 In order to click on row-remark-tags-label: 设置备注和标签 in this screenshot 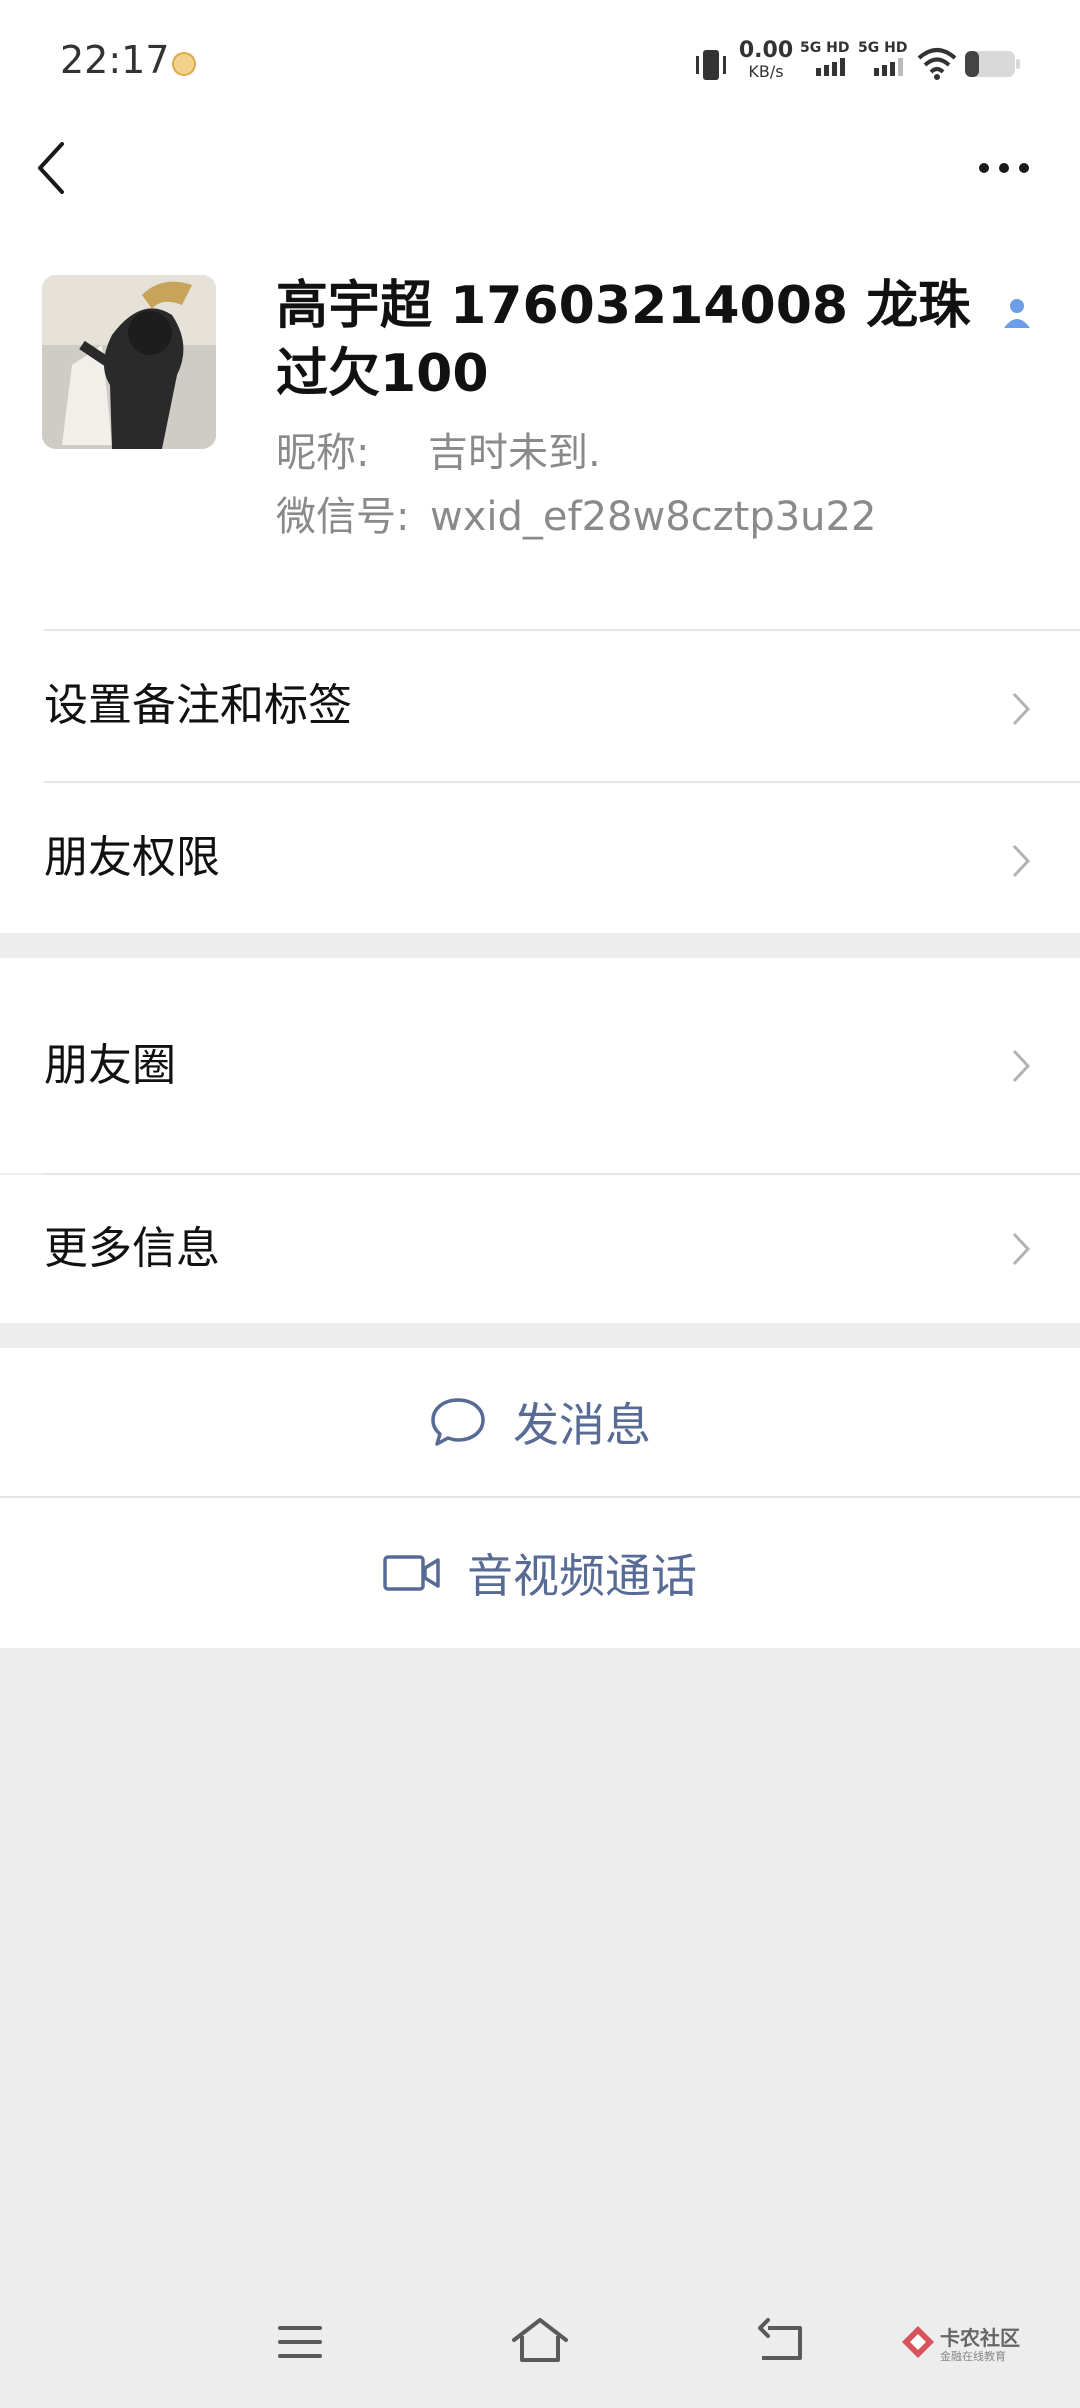, I will do `click(198, 705)`.